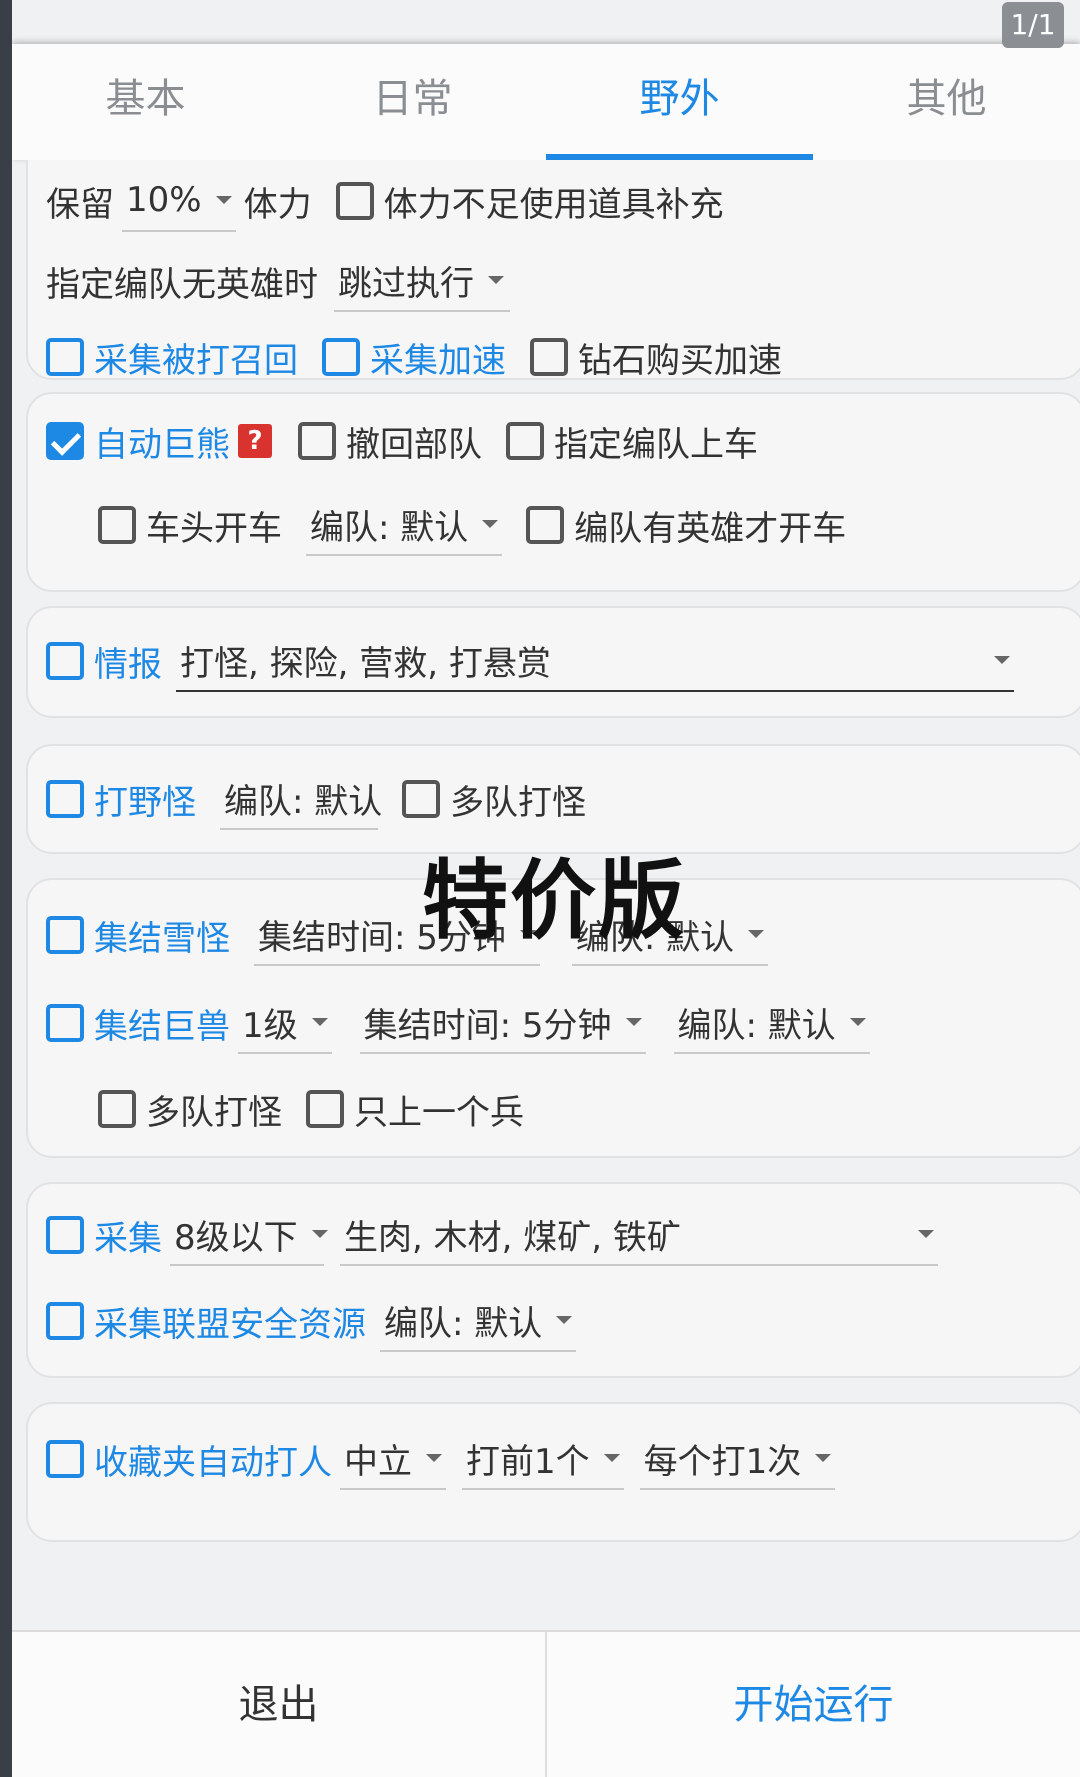 The width and height of the screenshot is (1080, 1777). I want to click on alliance-gather-checkbox, so click(65, 1321).